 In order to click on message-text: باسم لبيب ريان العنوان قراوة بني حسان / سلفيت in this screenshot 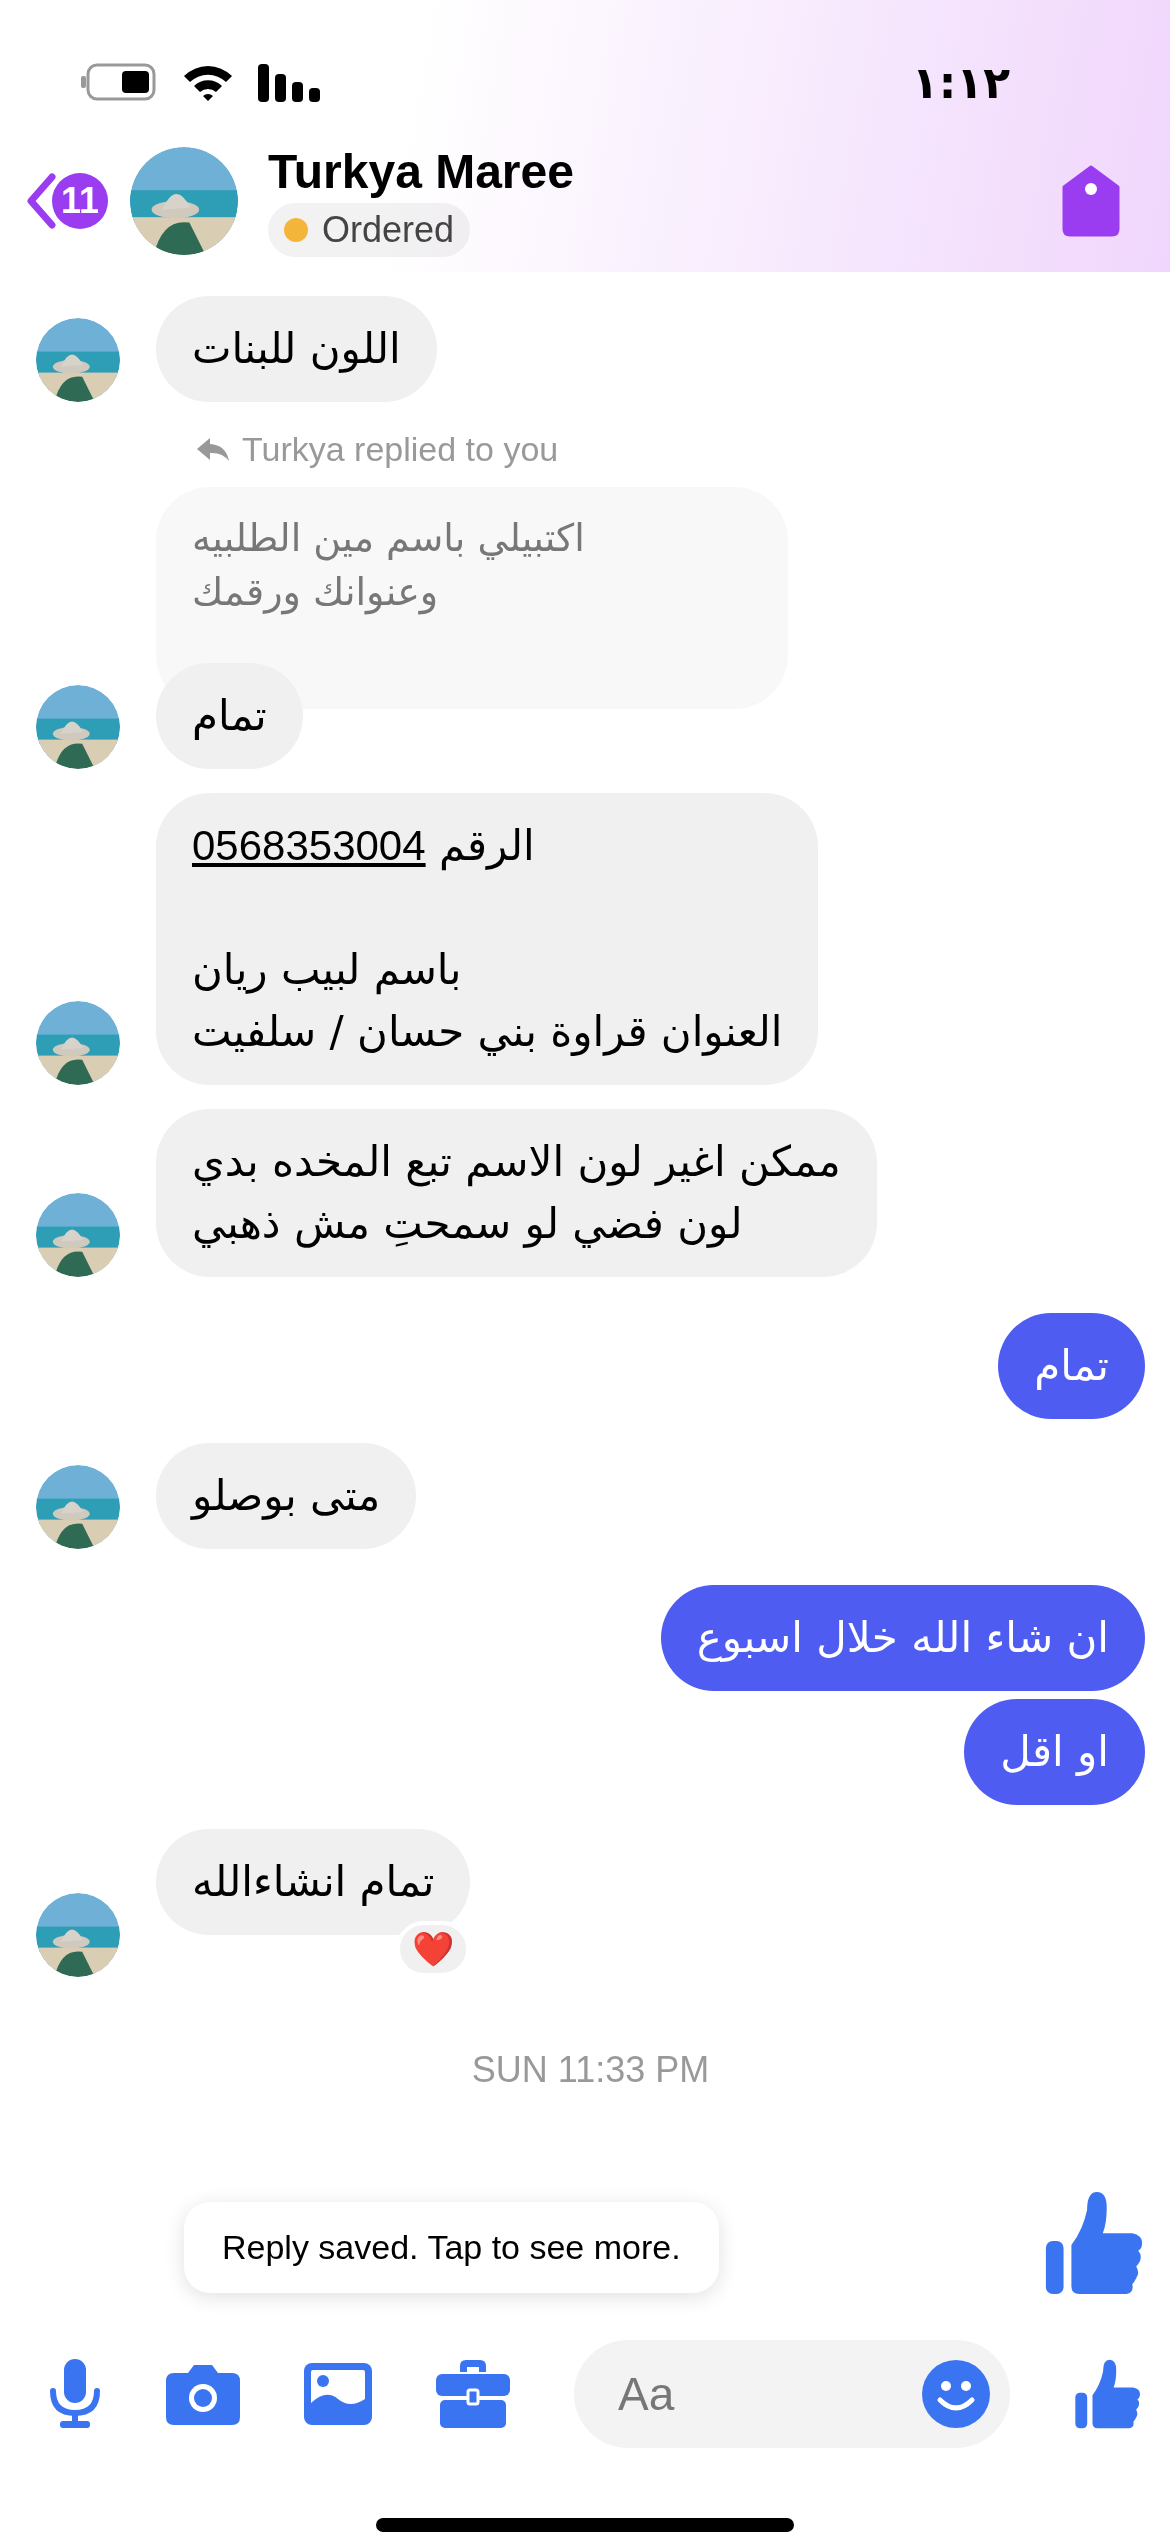, I will do `click(487, 1001)`.